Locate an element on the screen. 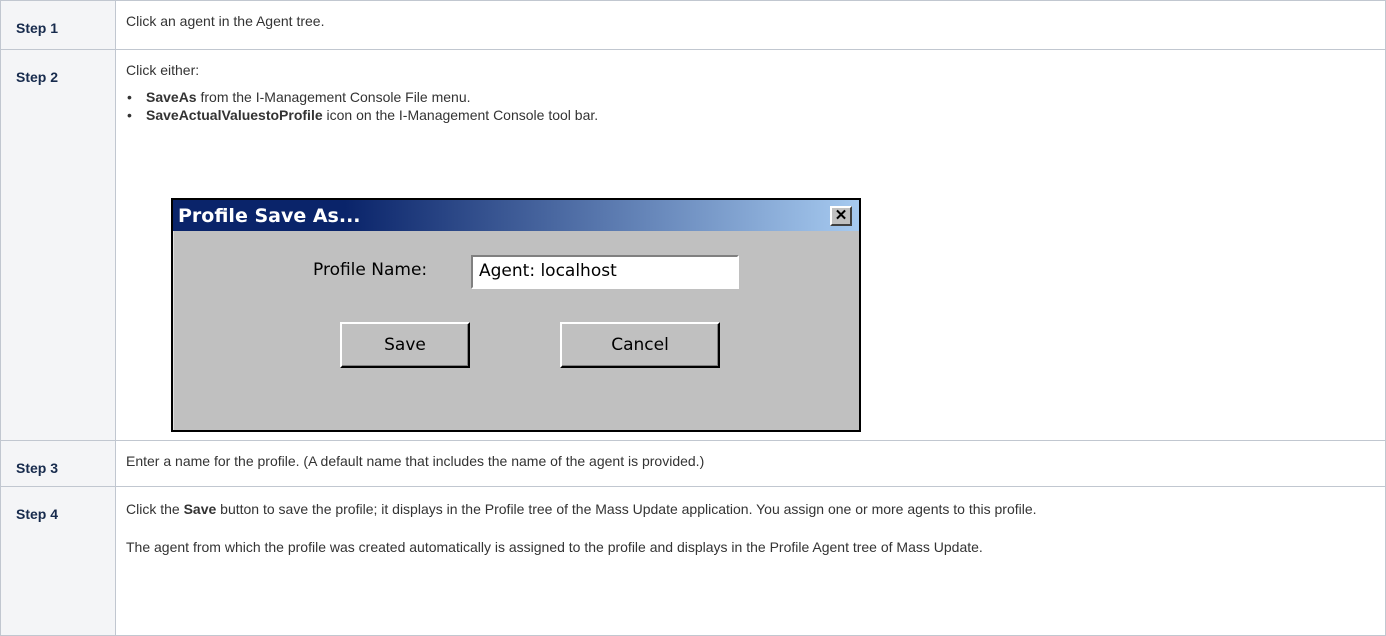 This screenshot has width=1386, height=636. option-text: from the I-Management Console File menu. is located at coordinates (333, 97).